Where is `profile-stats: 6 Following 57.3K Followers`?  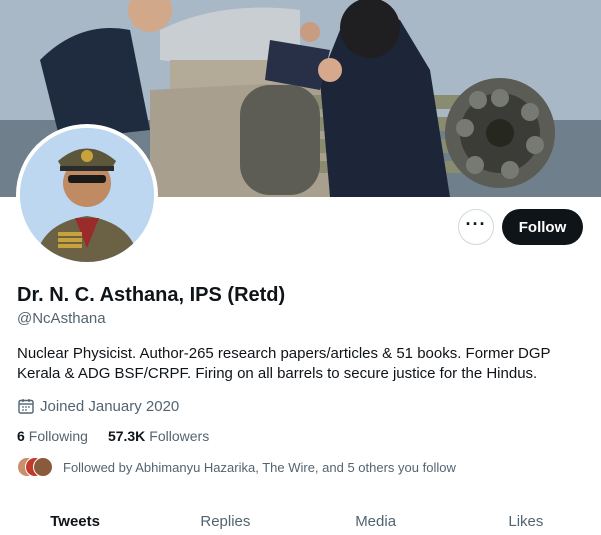 profile-stats: 6 Following 57.3K Followers is located at coordinates (113, 436).